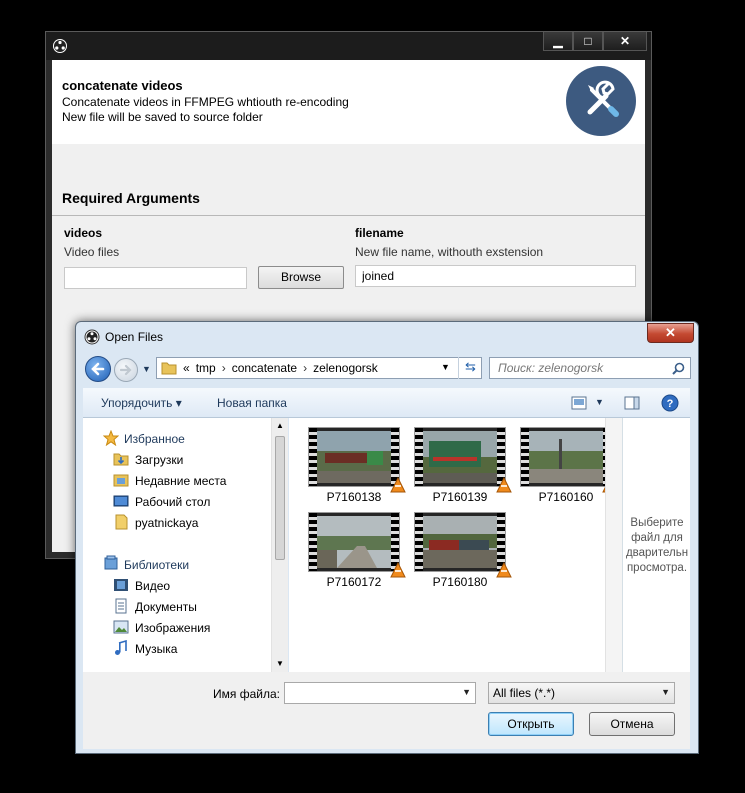 The height and width of the screenshot is (793, 745). I want to click on nav-scrollbar-thumb, so click(280, 498).